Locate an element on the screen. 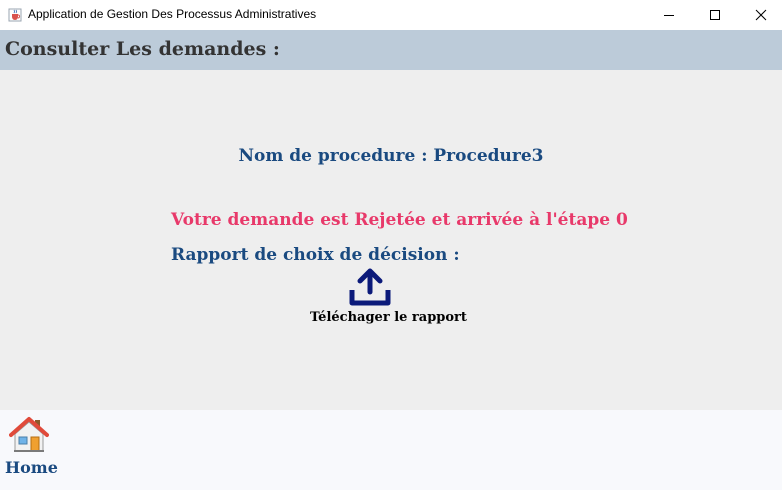 The width and height of the screenshot is (782, 490). close-icon is located at coordinates (761, 15).